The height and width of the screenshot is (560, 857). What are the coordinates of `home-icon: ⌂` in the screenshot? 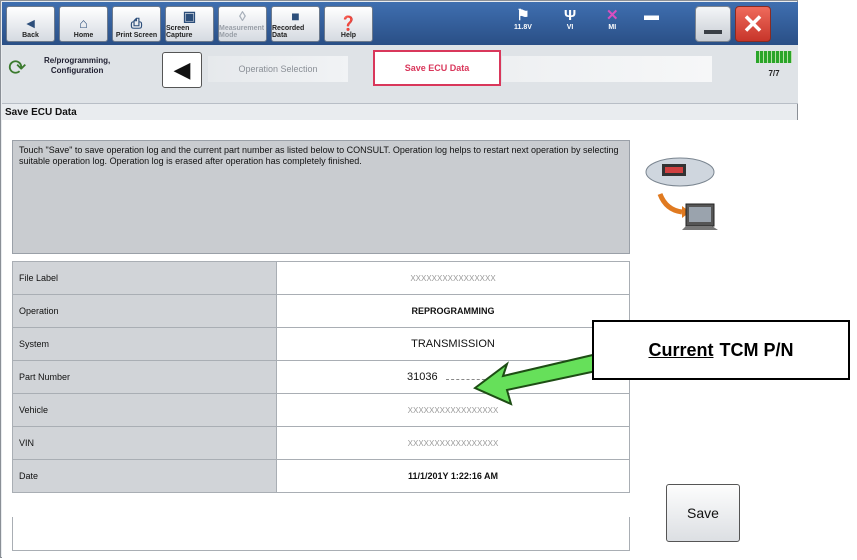 It's located at (83, 23).